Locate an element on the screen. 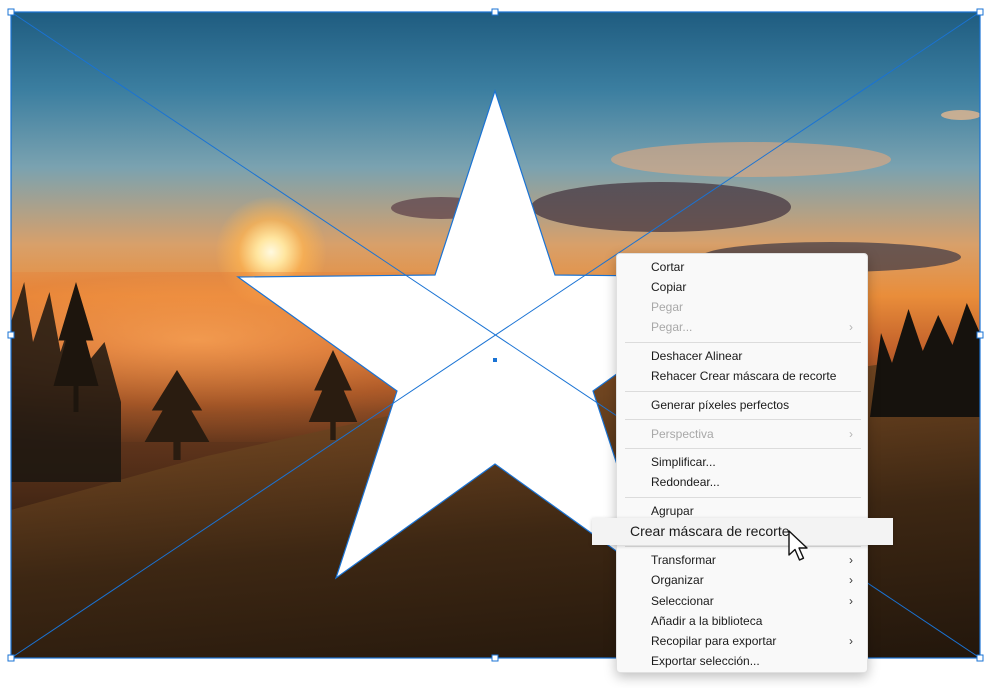  menu-item-agrupar: Agrupar is located at coordinates (672, 511).